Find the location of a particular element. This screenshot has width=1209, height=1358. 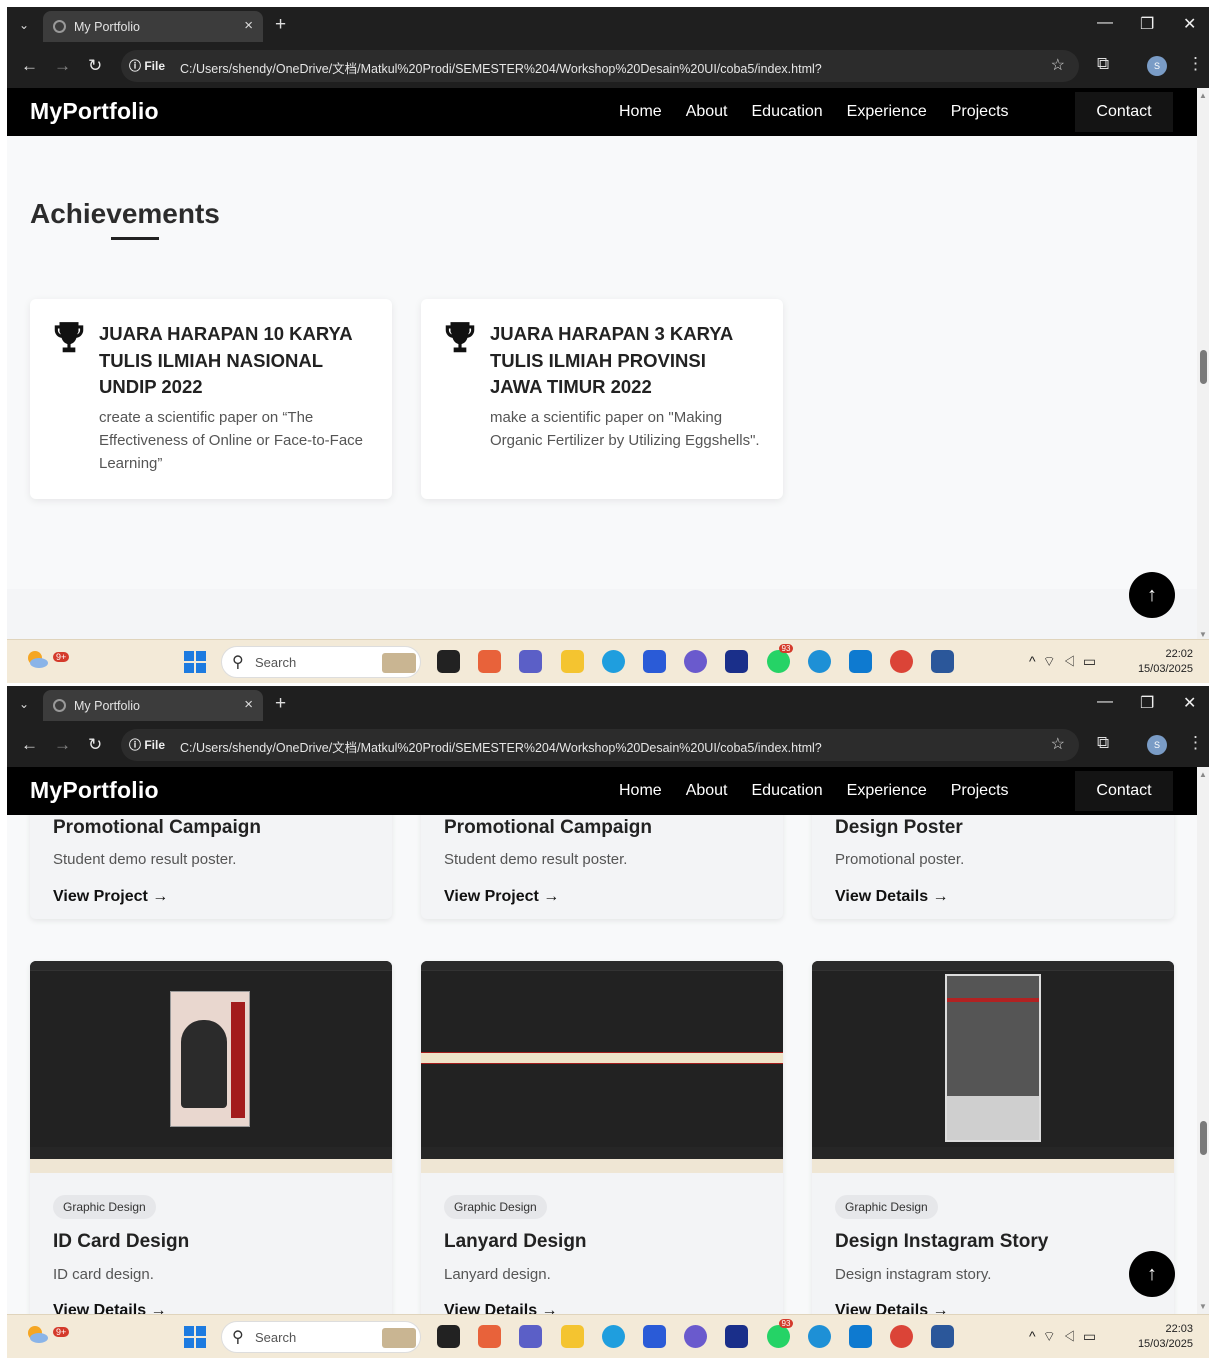

taskbar-clock: 22:03 15/03/2025 is located at coordinates (1161, 1337).